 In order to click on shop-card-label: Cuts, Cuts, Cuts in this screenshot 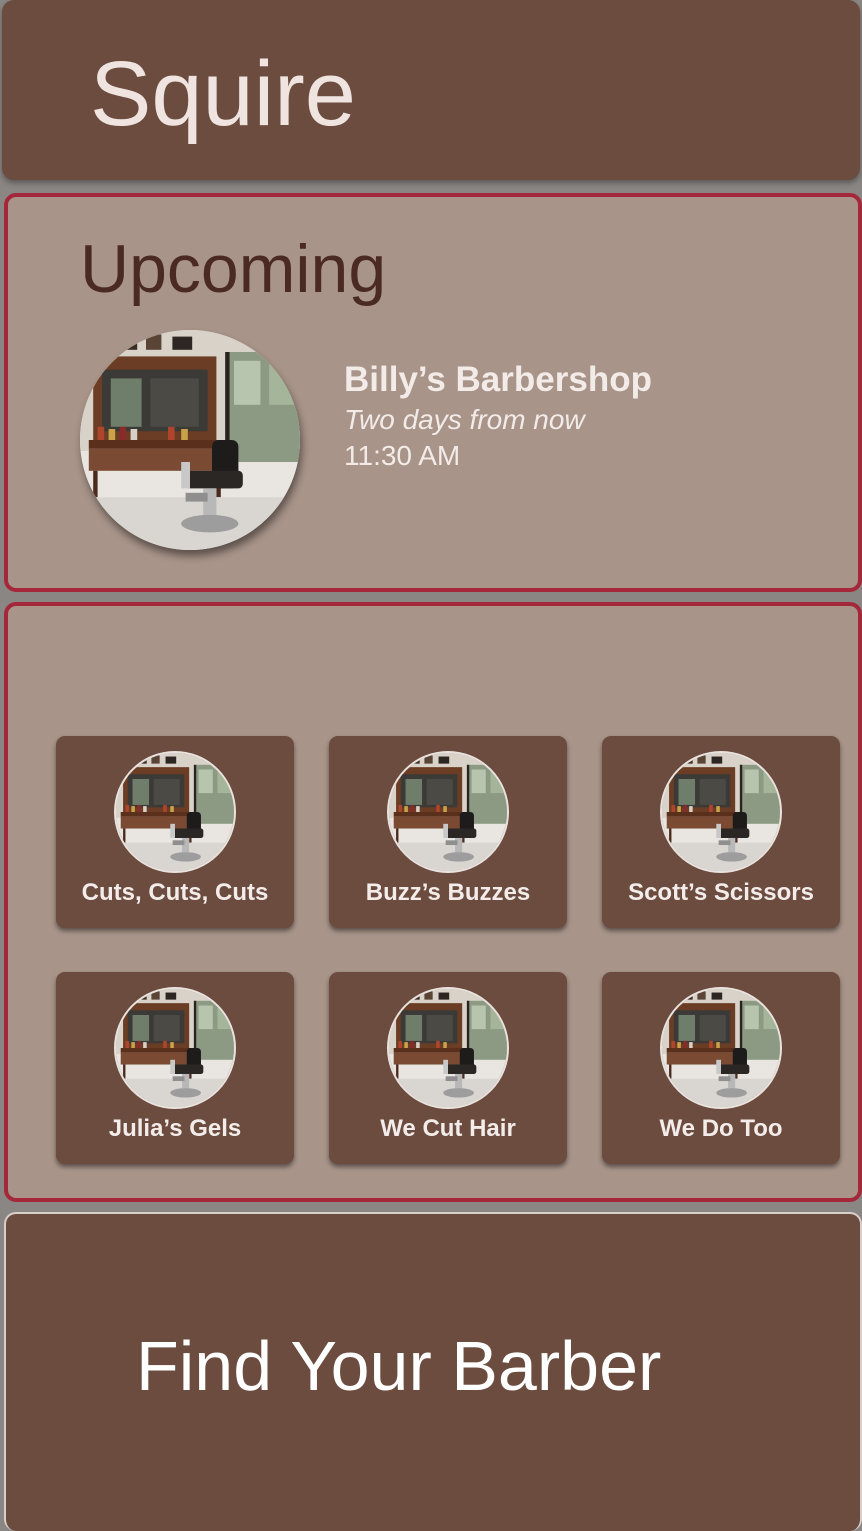, I will do `click(175, 892)`.